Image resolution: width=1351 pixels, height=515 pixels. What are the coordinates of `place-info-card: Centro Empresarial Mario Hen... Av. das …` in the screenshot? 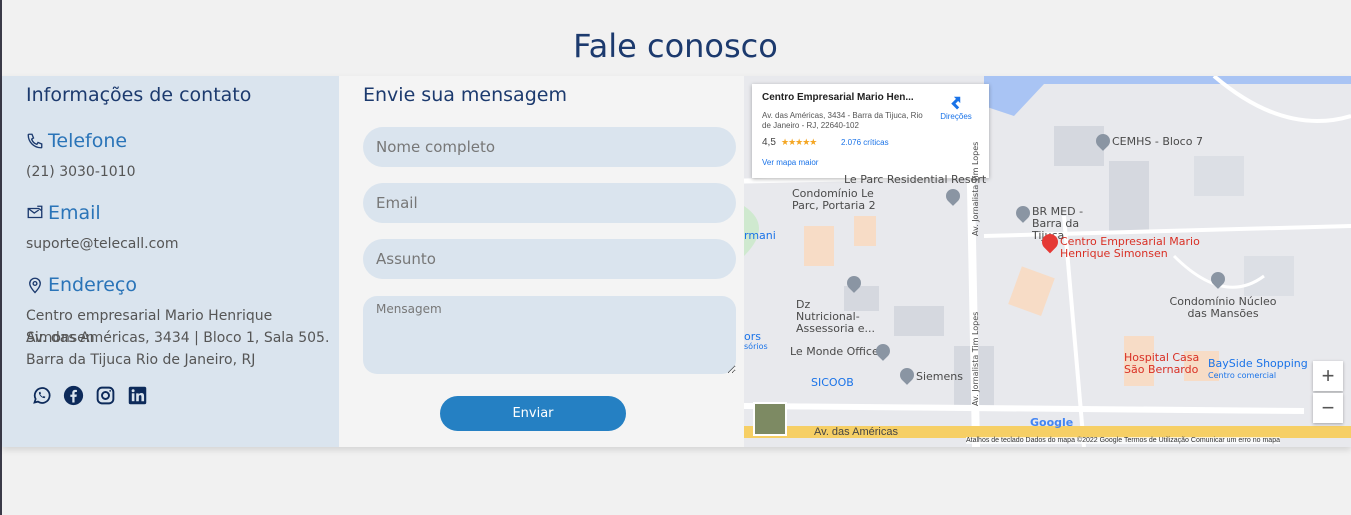 It's located at (870, 131).